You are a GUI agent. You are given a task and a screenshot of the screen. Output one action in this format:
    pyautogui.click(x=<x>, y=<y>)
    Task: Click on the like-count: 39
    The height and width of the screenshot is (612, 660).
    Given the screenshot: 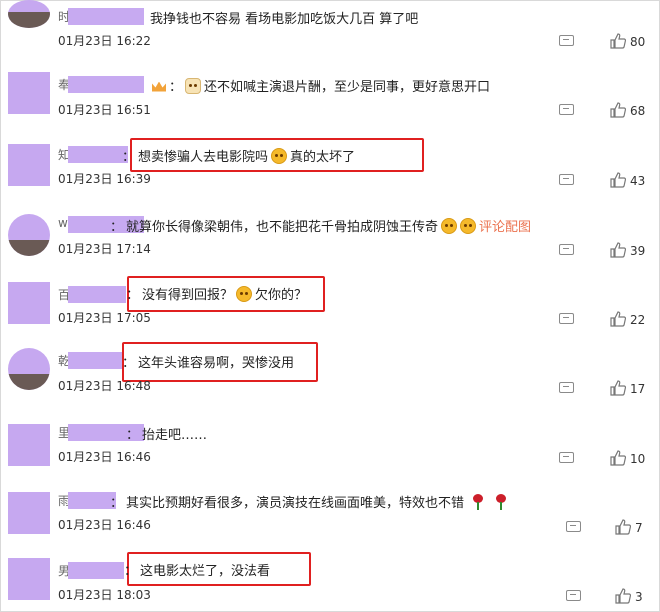 What is the action you would take?
    pyautogui.click(x=638, y=251)
    